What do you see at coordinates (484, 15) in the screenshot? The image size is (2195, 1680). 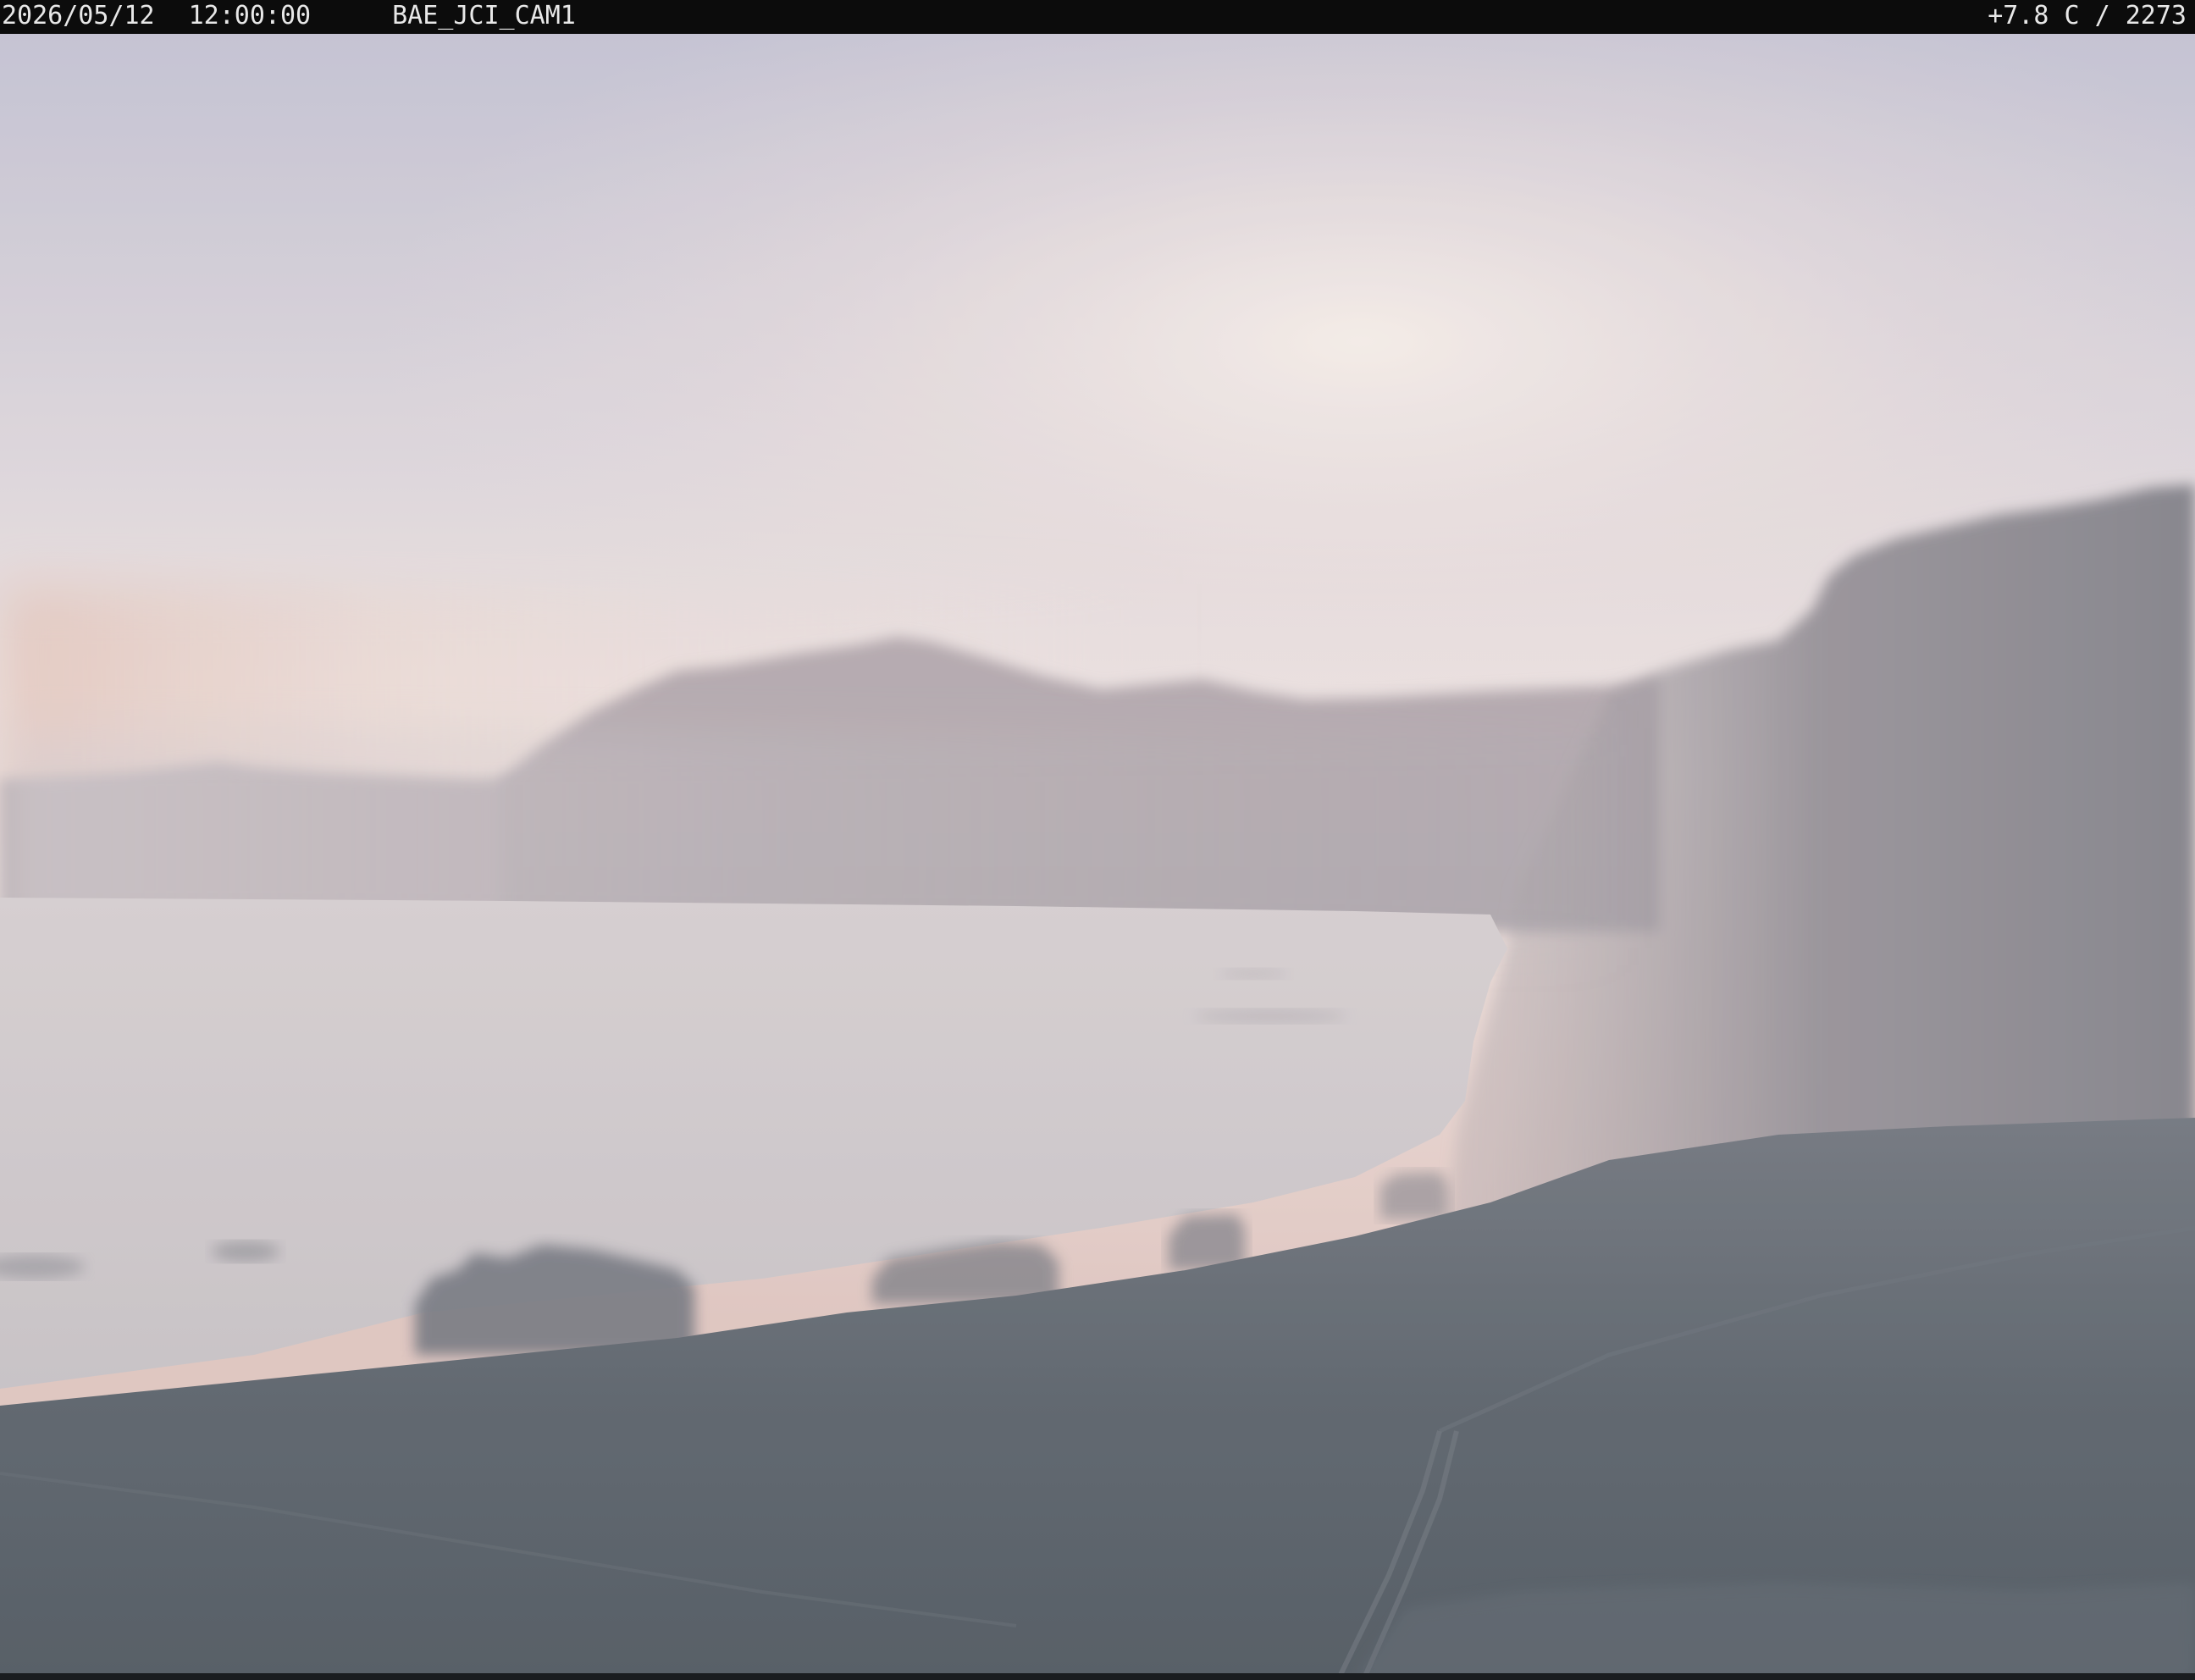 I see `camera-id: BAE_JCI_CAM1` at bounding box center [484, 15].